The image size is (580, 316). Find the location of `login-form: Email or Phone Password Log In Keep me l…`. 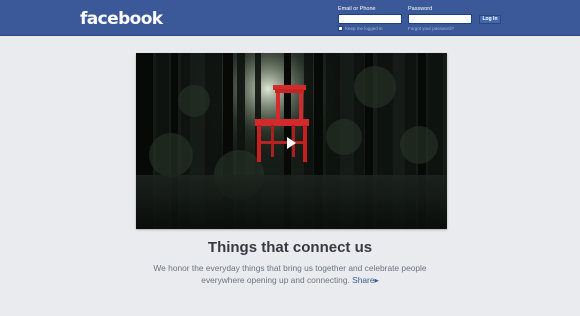

login-form: Email or Phone Password Log In Keep me l… is located at coordinates (423, 20).